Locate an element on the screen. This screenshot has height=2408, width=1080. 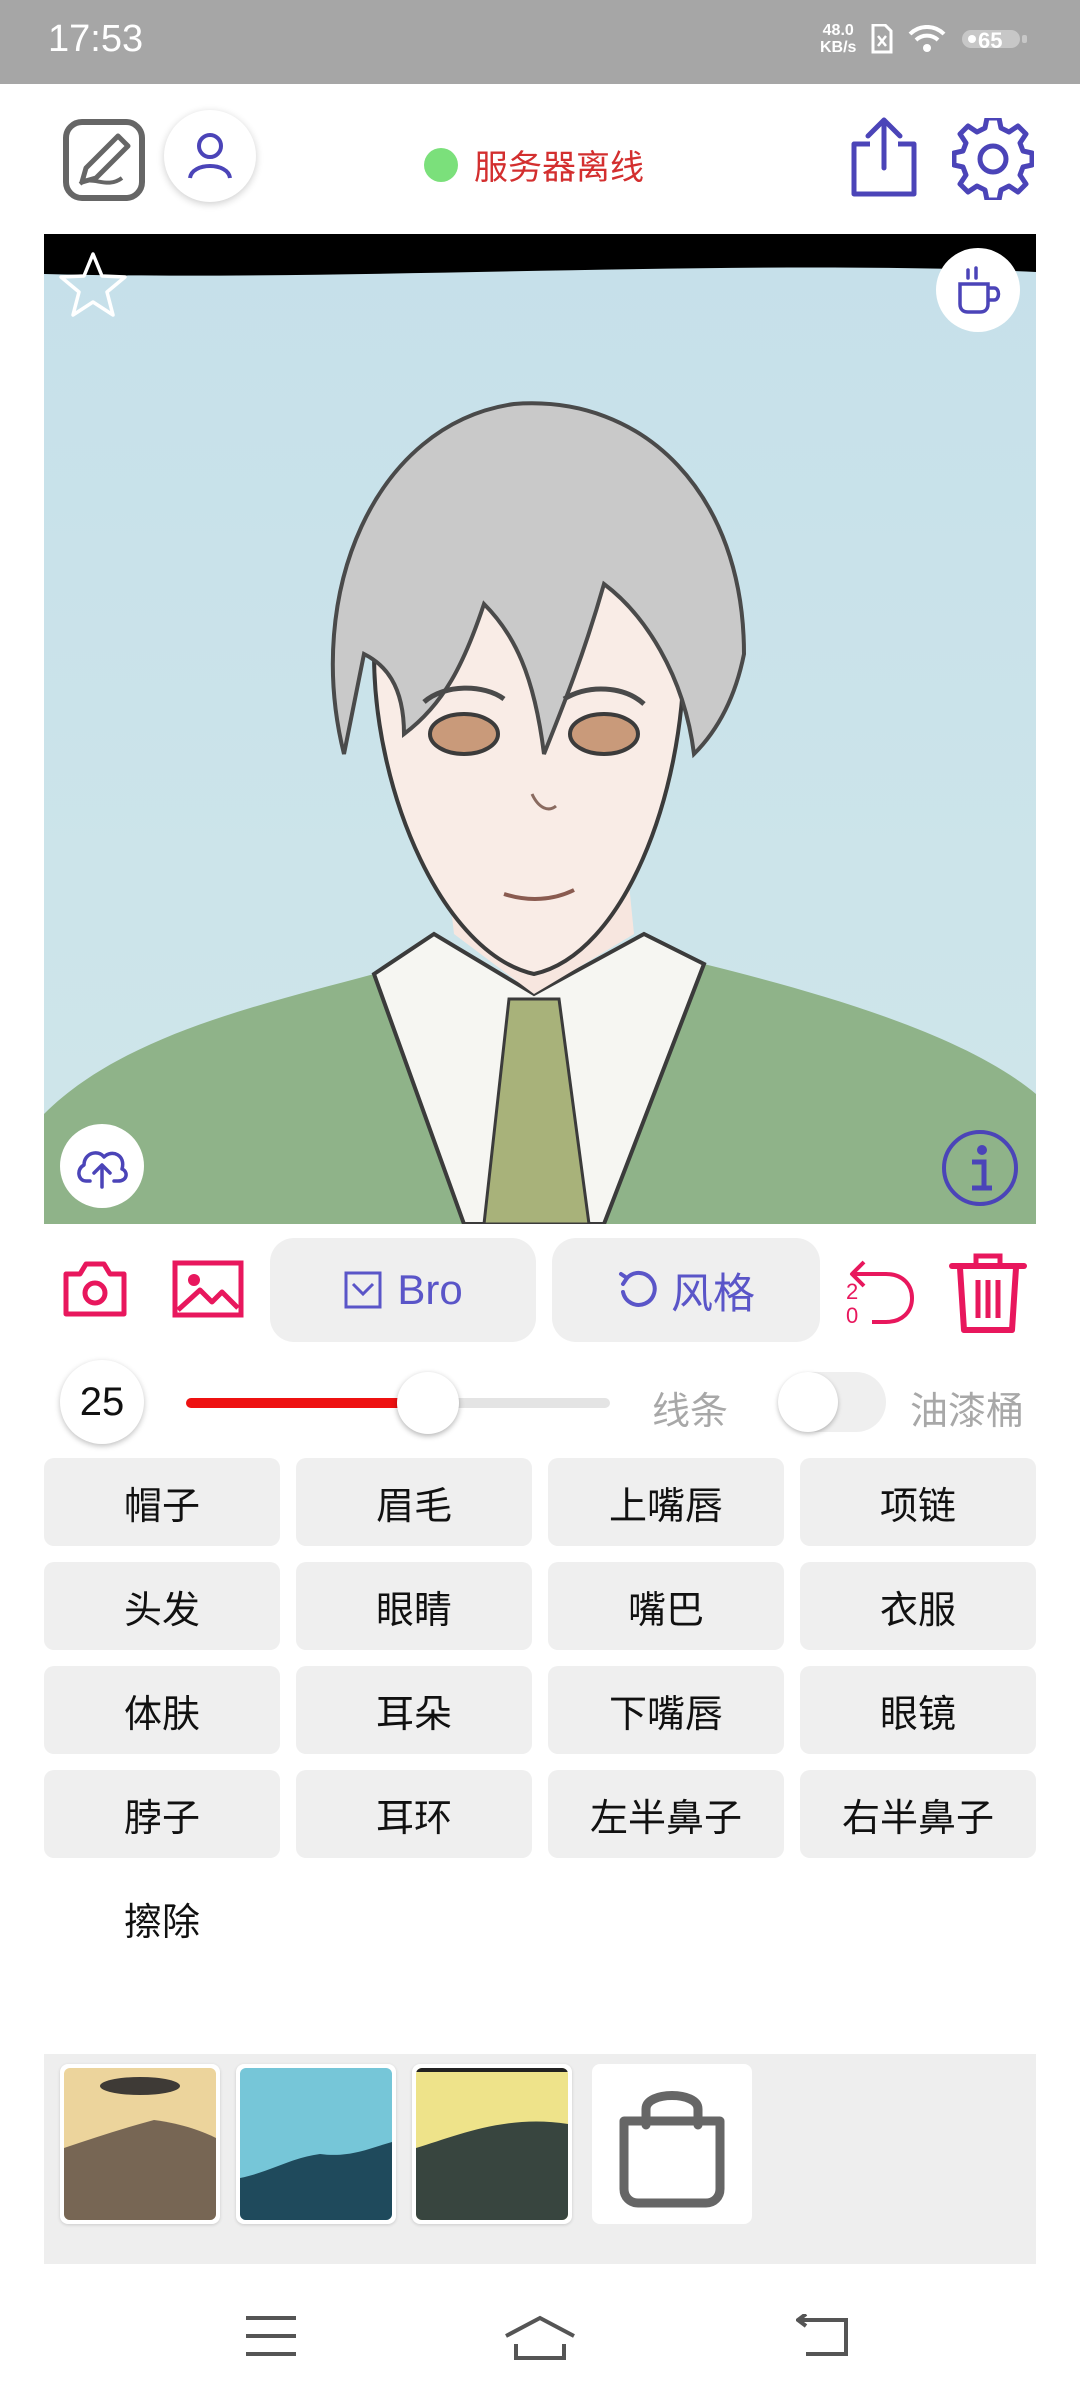
top-toolbar: 服务器离线 is located at coordinates (540, 159).